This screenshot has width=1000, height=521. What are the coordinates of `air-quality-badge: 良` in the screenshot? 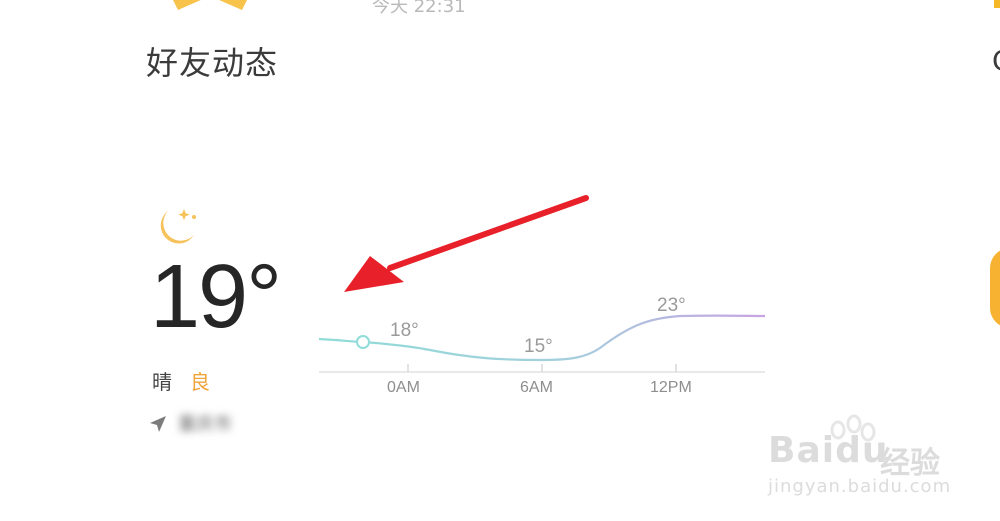 It's located at (200, 382).